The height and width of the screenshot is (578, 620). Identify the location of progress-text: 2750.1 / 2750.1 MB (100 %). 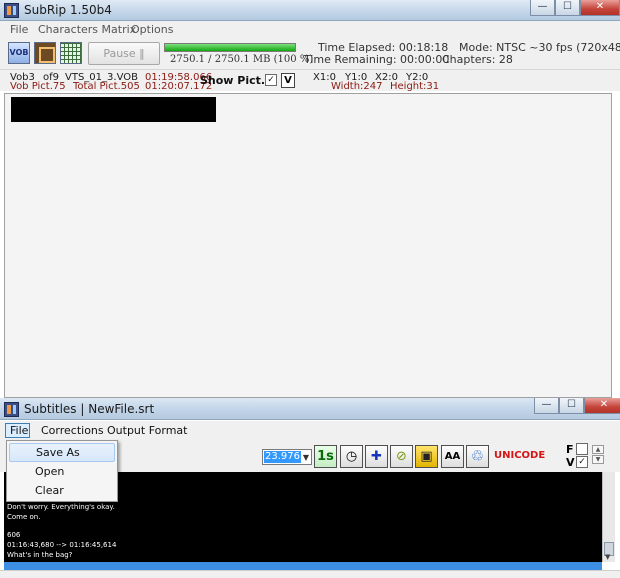
(242, 59).